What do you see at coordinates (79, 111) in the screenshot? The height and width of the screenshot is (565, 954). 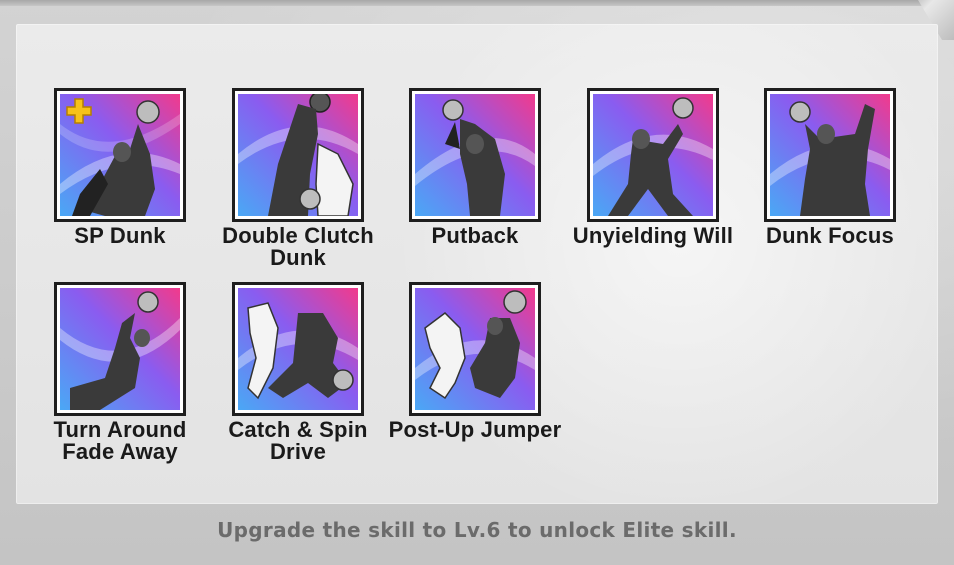 I see `plus-icon` at bounding box center [79, 111].